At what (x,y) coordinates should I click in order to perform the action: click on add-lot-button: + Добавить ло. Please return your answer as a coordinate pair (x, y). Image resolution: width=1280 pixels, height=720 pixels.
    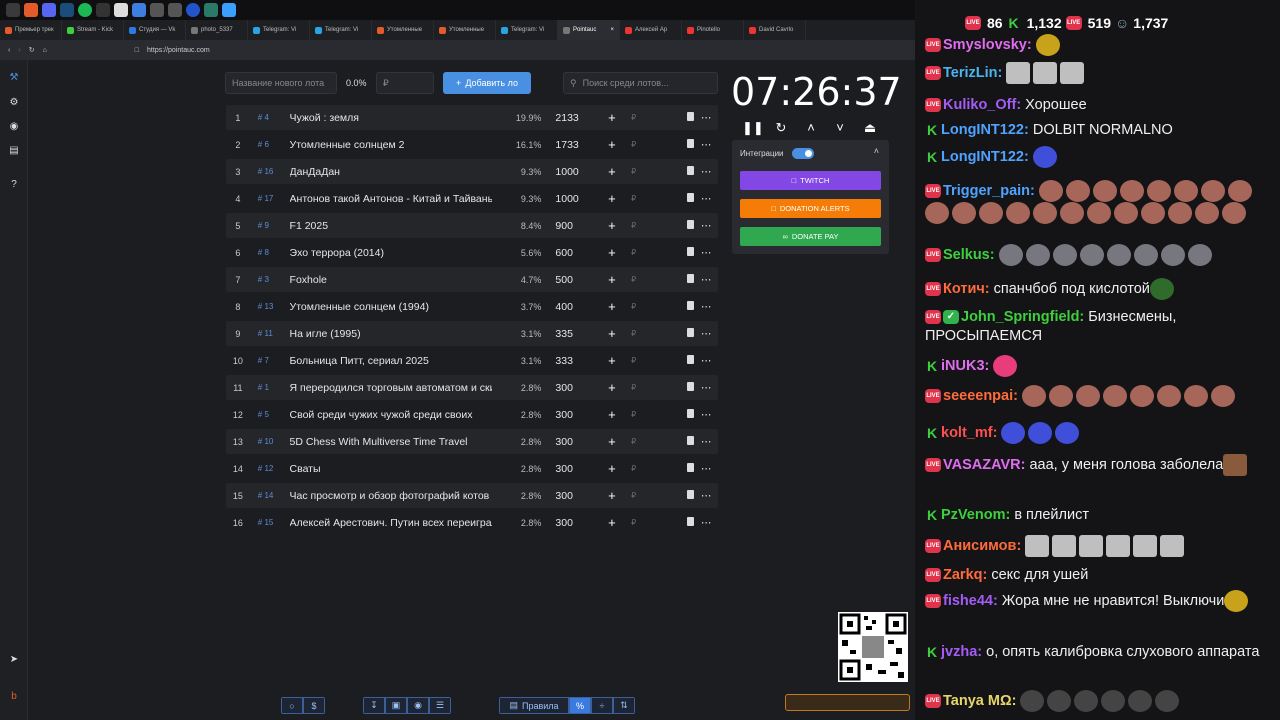
    Looking at the image, I should click on (487, 83).